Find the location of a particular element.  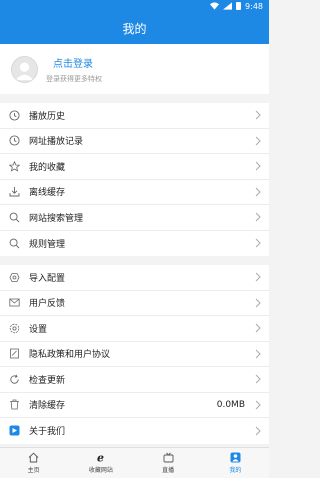

page-title: 我的 is located at coordinates (134, 28).